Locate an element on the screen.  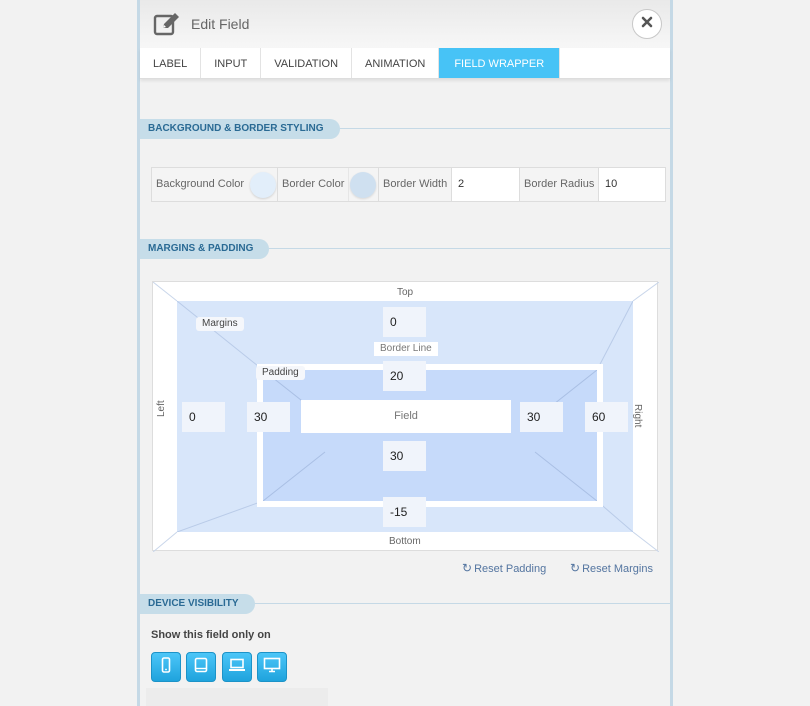
close-icon is located at coordinates (647, 24).